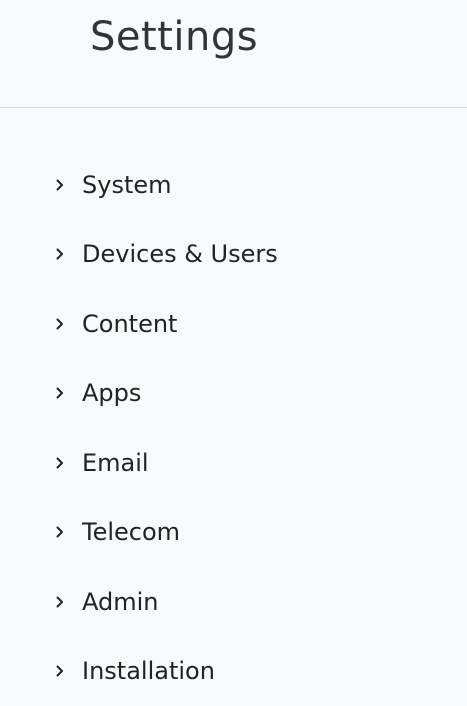 This screenshot has width=467, height=706. What do you see at coordinates (233, 185) in the screenshot?
I see `menu-item-system: System` at bounding box center [233, 185].